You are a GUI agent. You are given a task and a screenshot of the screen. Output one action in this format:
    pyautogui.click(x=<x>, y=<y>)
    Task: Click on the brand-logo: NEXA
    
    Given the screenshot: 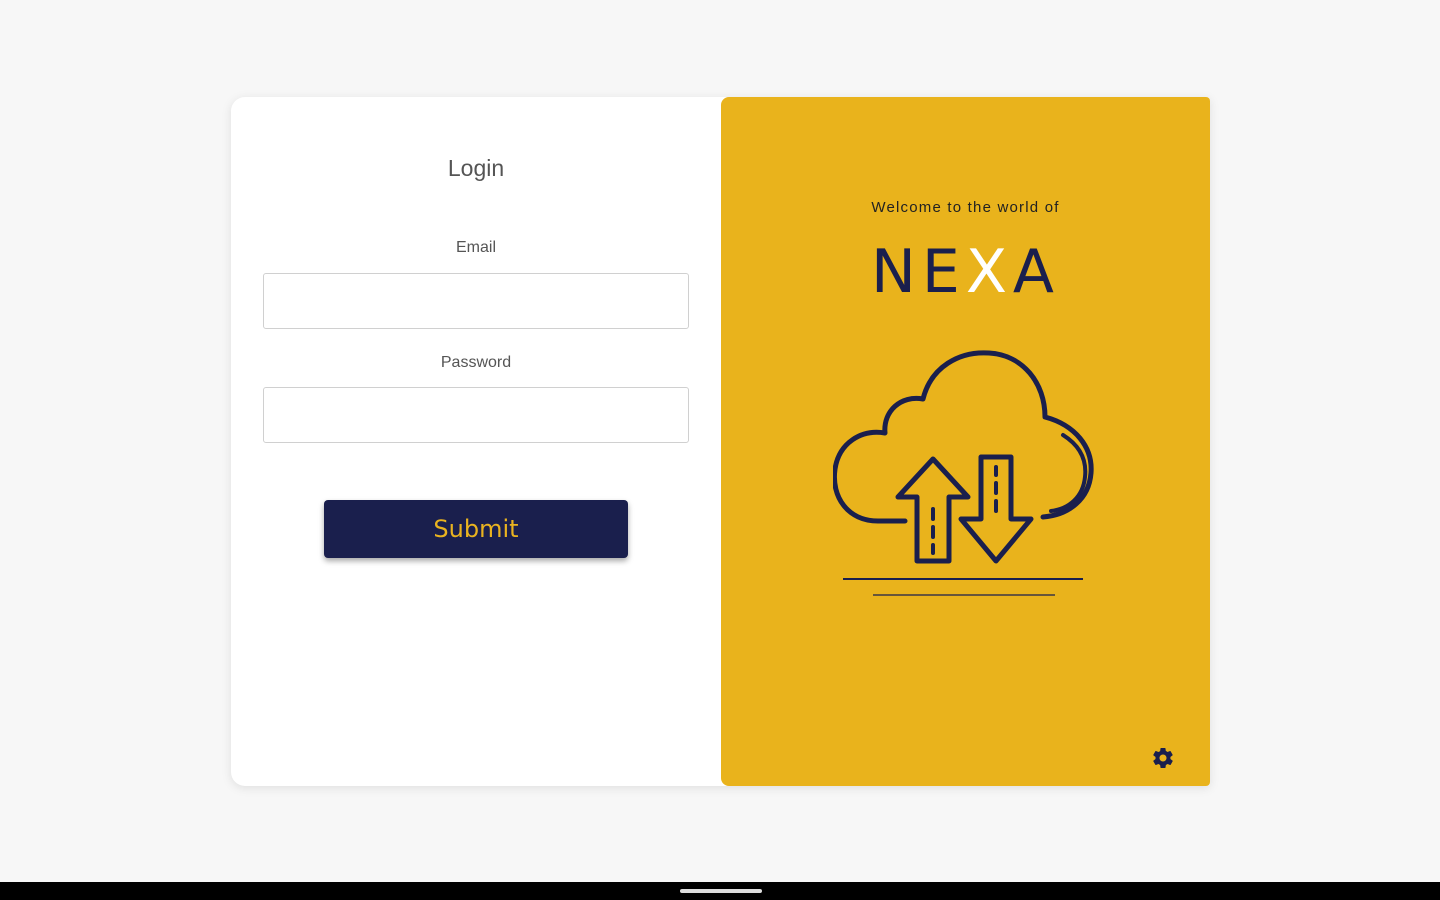 What is the action you would take?
    pyautogui.click(x=965, y=272)
    